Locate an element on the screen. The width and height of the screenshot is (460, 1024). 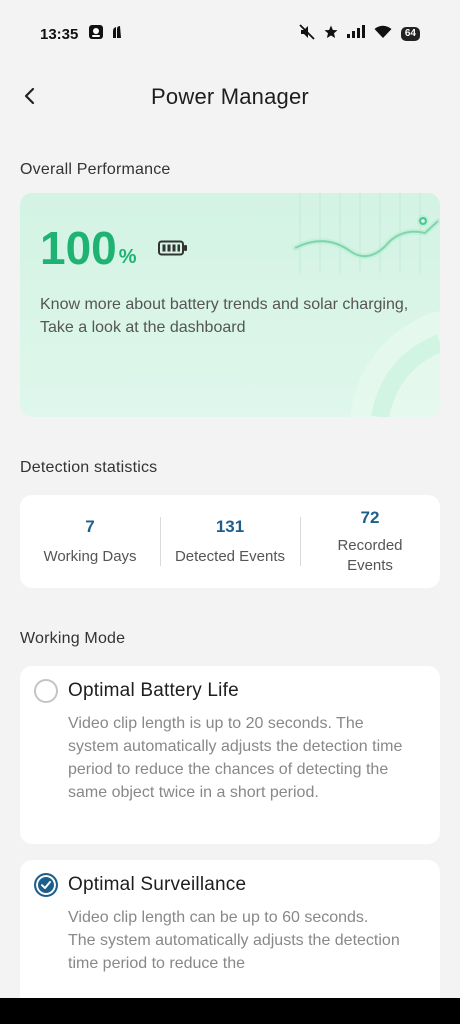
stat-label: Detected Events is located at coordinates (230, 556).